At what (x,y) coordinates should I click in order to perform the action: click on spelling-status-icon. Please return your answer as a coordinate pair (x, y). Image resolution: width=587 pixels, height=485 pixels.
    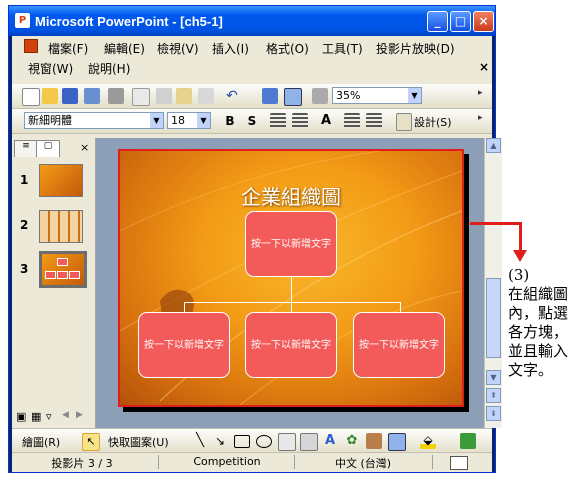
    Looking at the image, I should click on (459, 463).